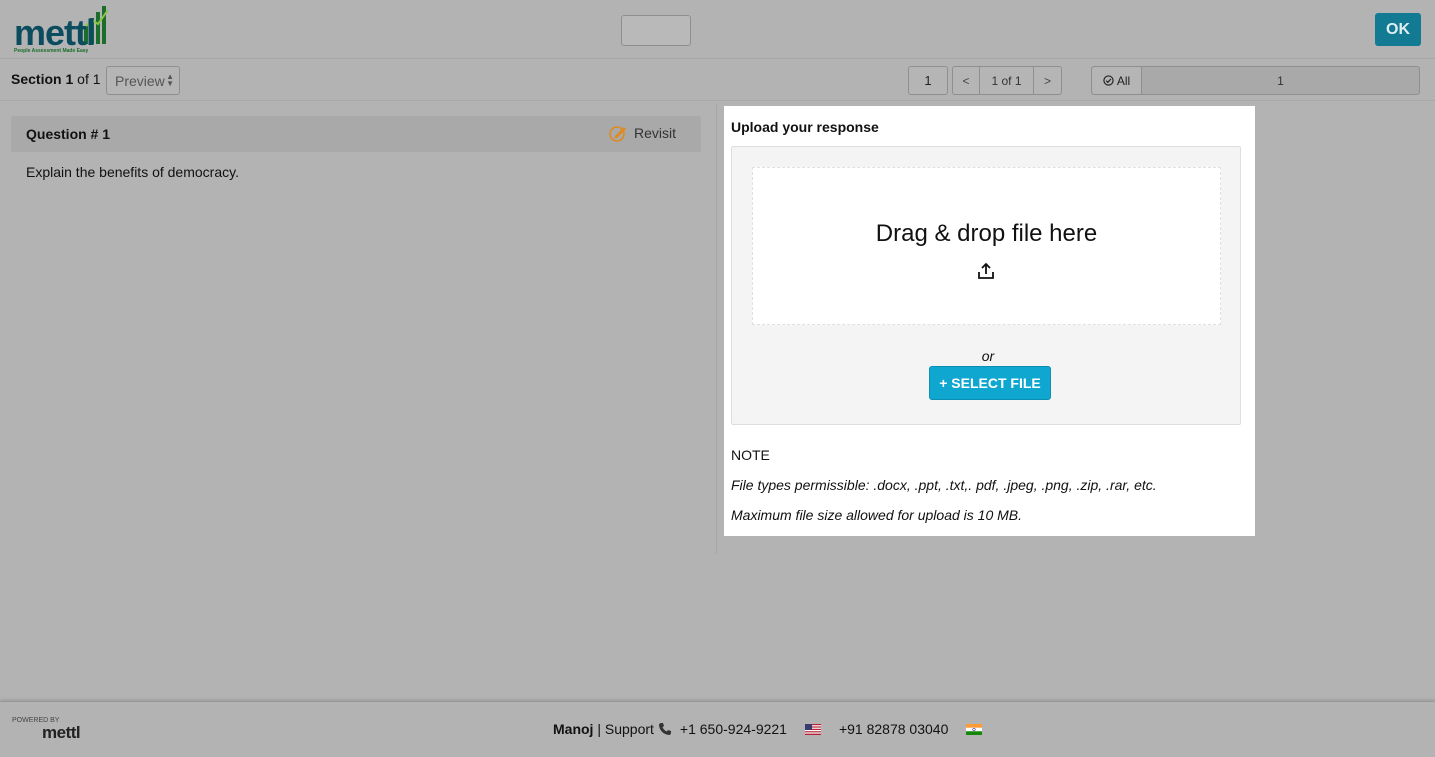 The height and width of the screenshot is (757, 1435). Describe the element at coordinates (61, 732) in the screenshot. I see `powered-logo-text: mettl` at that location.